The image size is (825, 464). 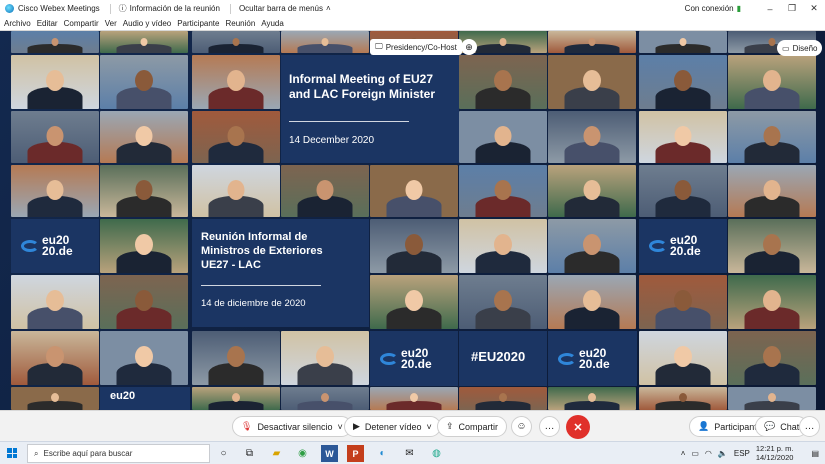 I want to click on meeting-info-button: ⓘ Información de la reunión, so click(x=169, y=8).